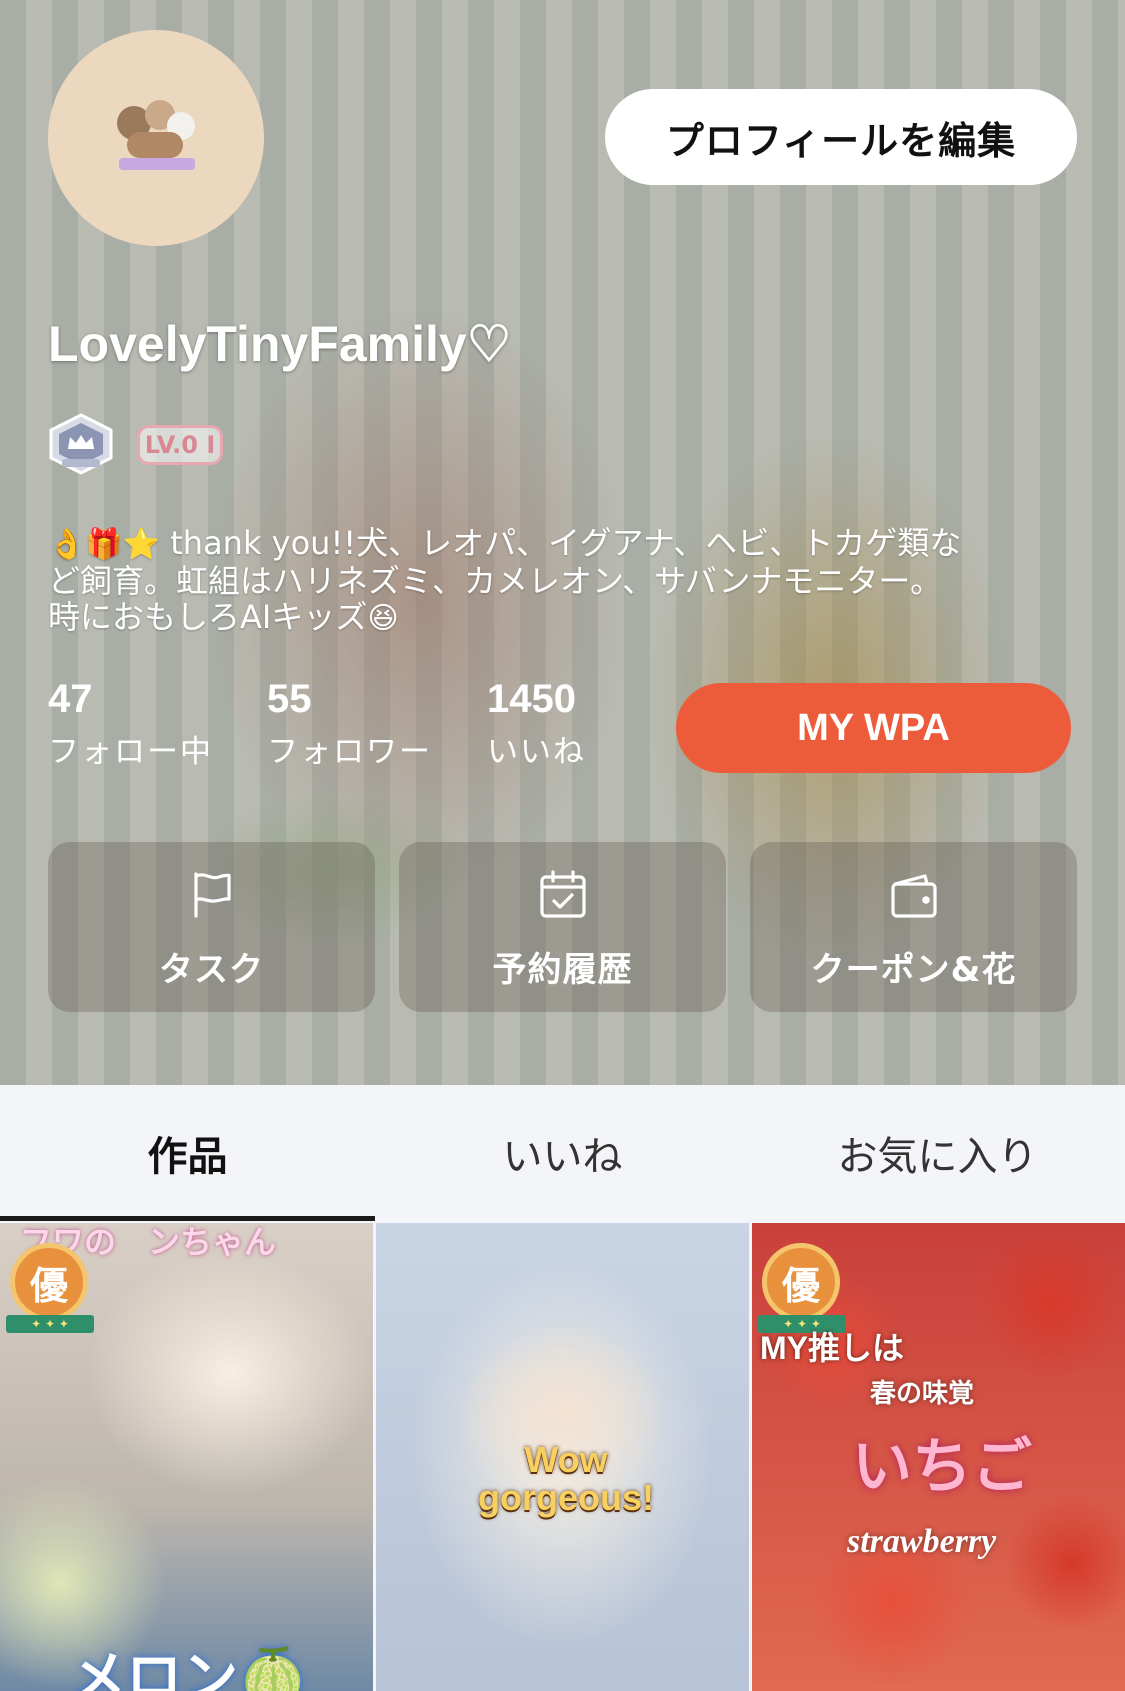  What do you see at coordinates (50, 1324) in the screenshot?
I see `badge-ribbon: ✦ ✦ ✦` at bounding box center [50, 1324].